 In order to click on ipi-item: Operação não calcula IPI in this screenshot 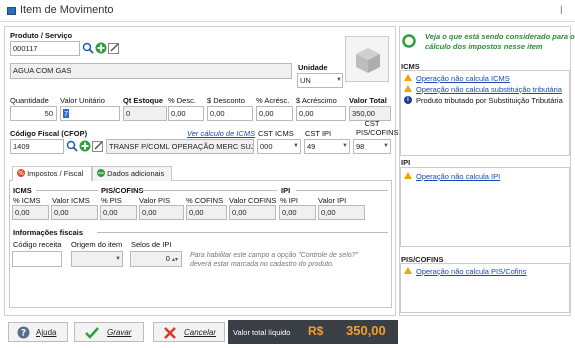, I will do `click(458, 176)`.